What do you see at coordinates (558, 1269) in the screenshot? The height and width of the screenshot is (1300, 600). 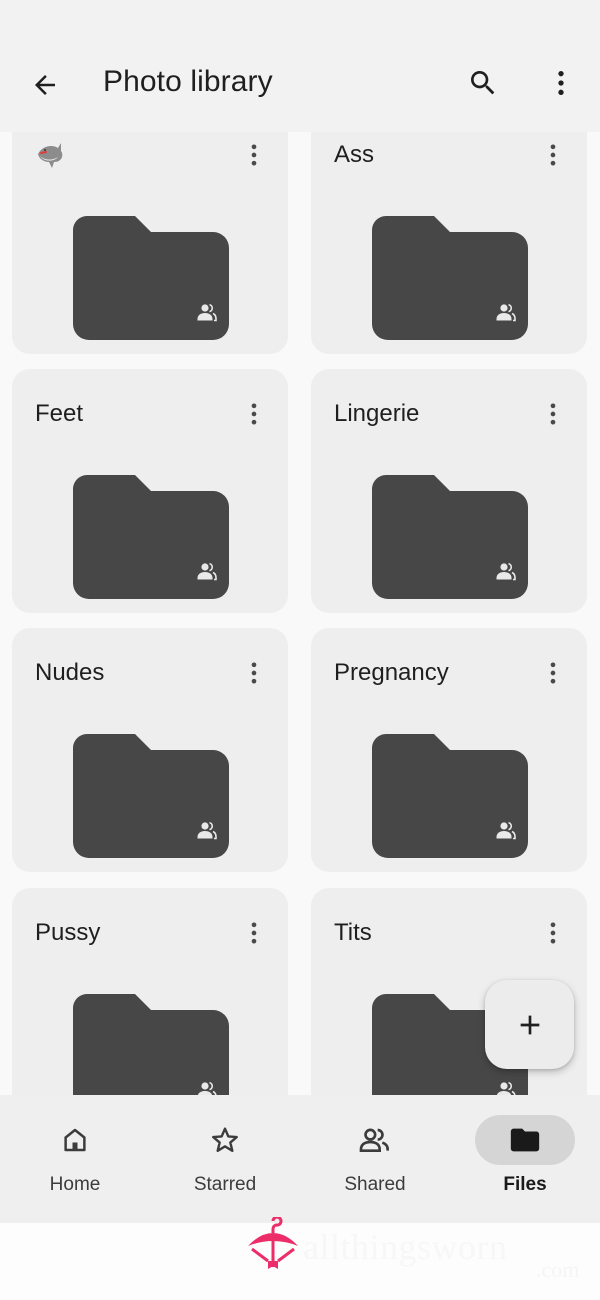 I see `watermark-suffix: .com` at bounding box center [558, 1269].